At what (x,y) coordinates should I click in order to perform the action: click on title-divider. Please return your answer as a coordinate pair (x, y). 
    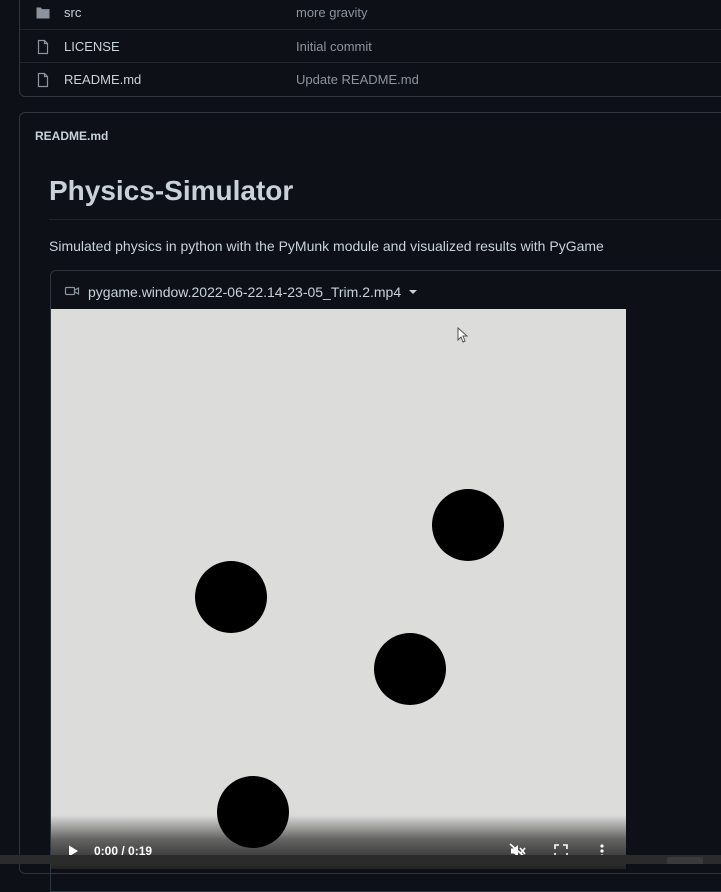
    Looking at the image, I should click on (385, 219).